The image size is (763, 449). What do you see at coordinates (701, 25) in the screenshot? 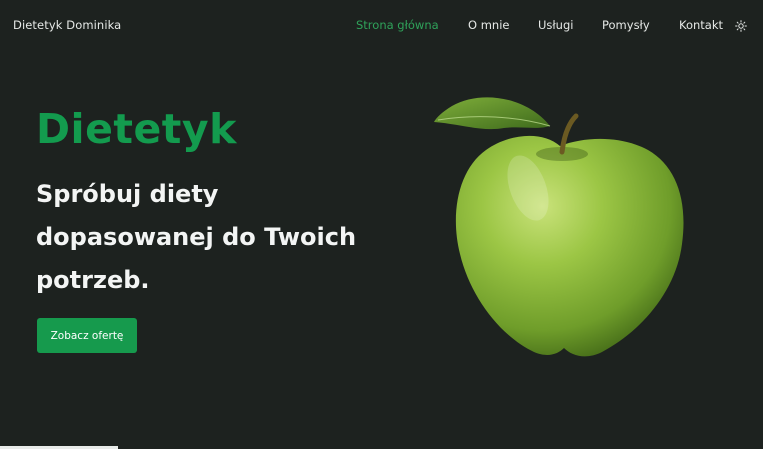
I see `nav-item-contact: Kontakt` at bounding box center [701, 25].